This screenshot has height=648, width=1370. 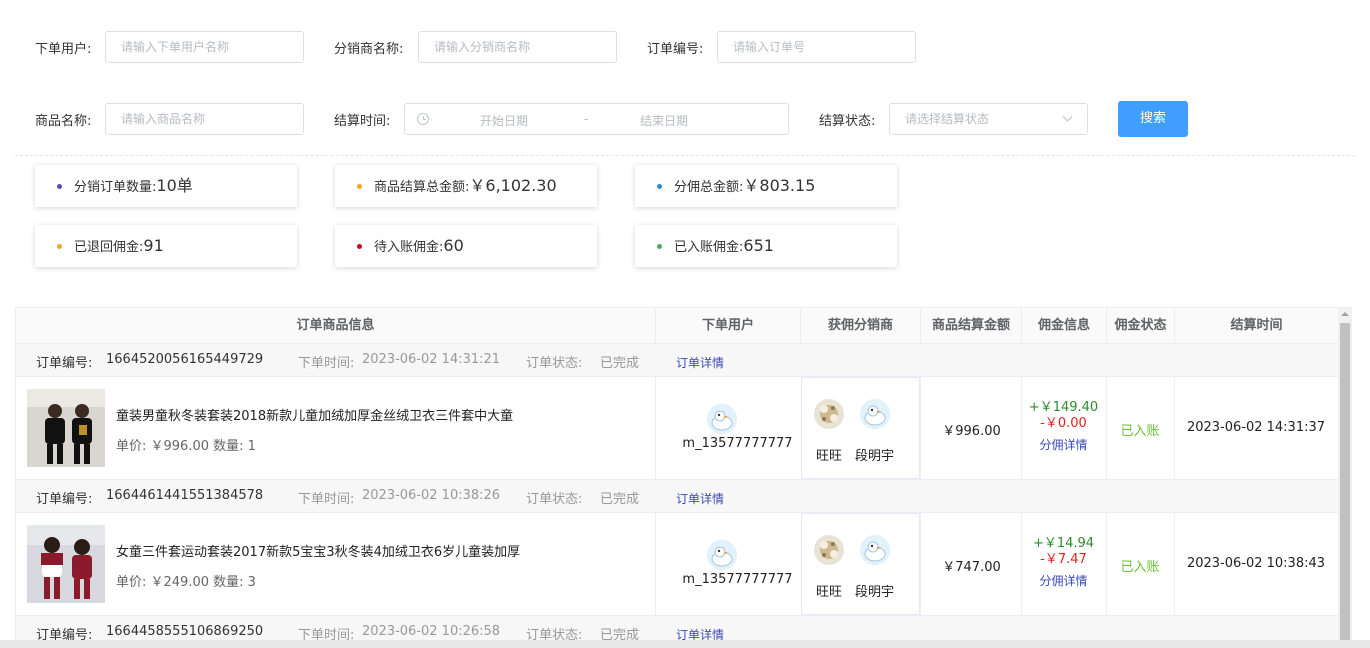 I want to click on order-no: 1664520056165449729, so click(x=185, y=359).